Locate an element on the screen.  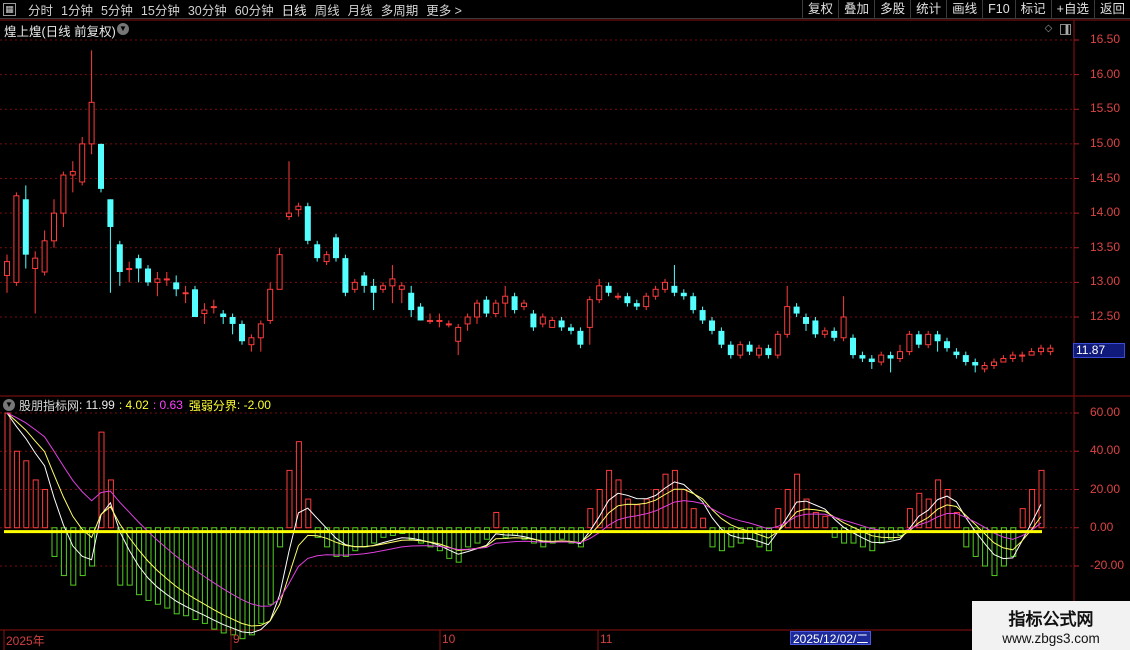
price-axis-label: 13.50 is located at coordinates (1105, 246).